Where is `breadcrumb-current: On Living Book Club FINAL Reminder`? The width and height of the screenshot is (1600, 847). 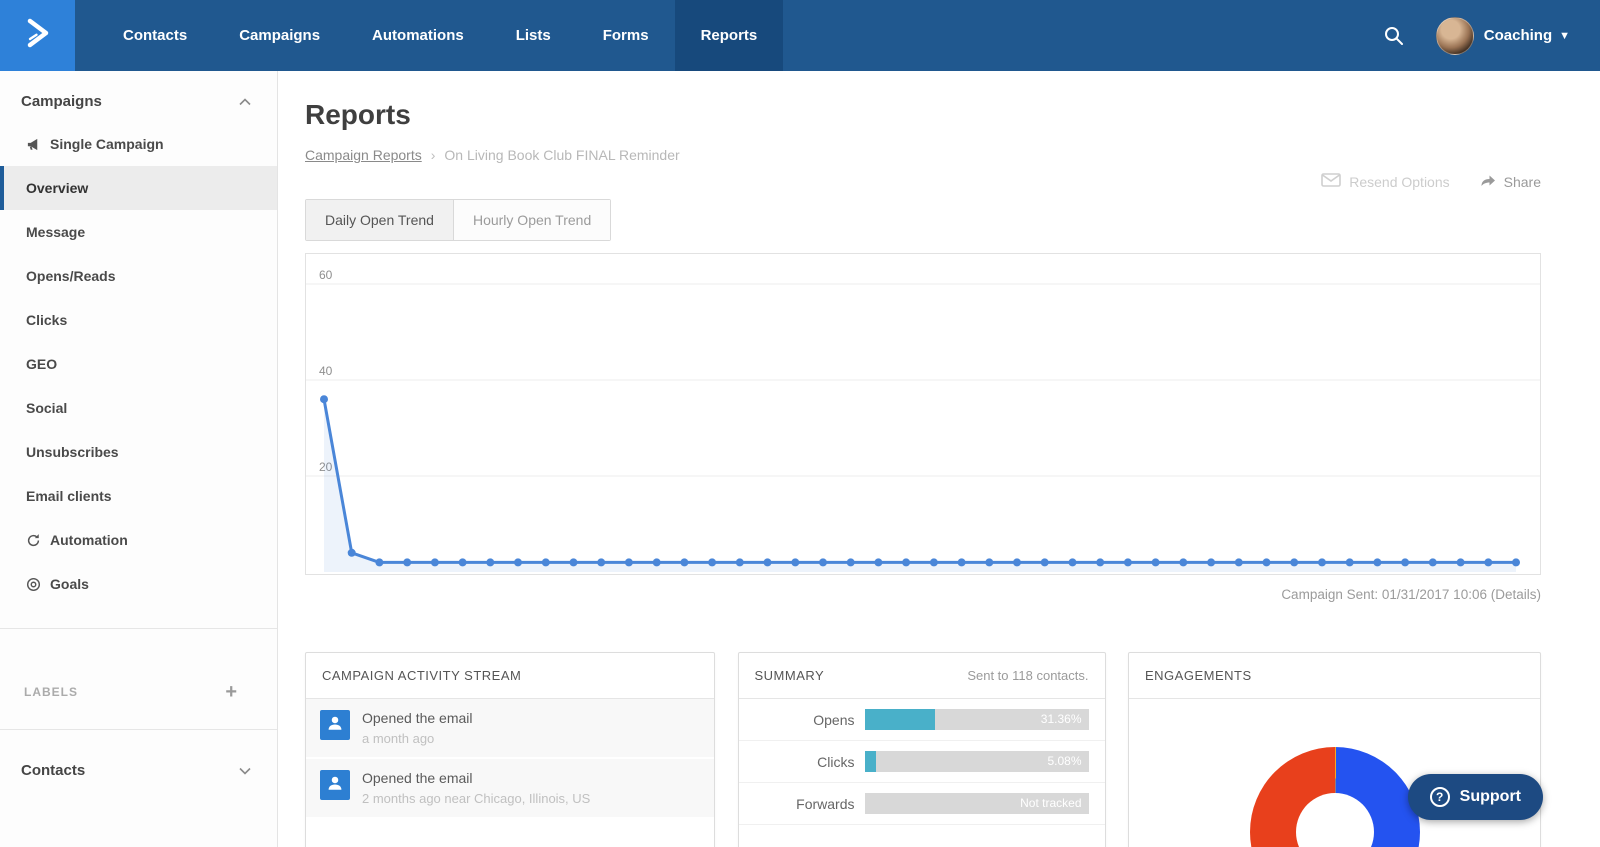 breadcrumb-current: On Living Book Club FINAL Reminder is located at coordinates (562, 155).